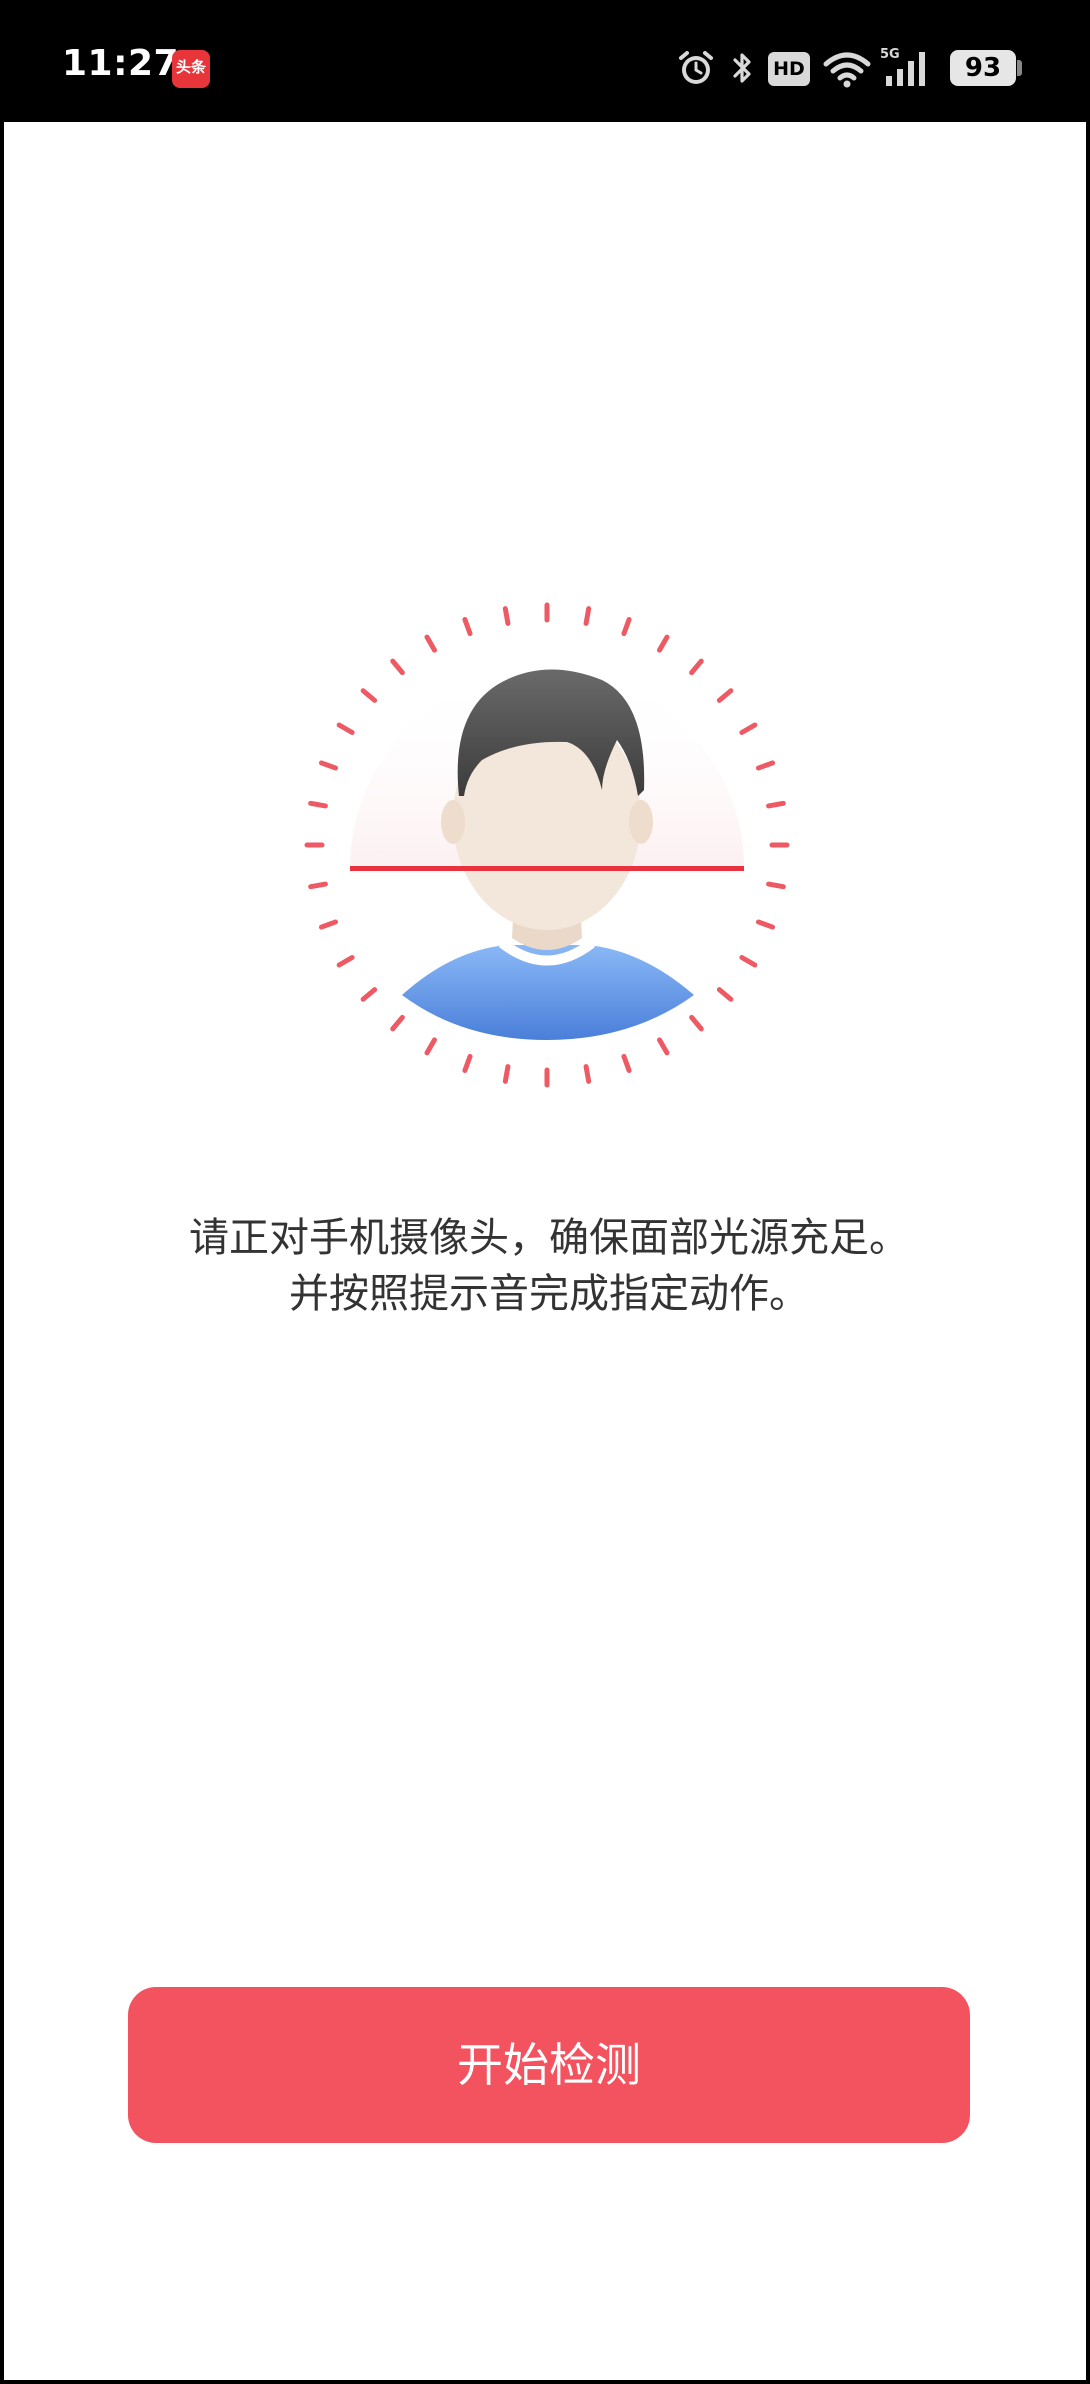  I want to click on scan-line, so click(547, 868).